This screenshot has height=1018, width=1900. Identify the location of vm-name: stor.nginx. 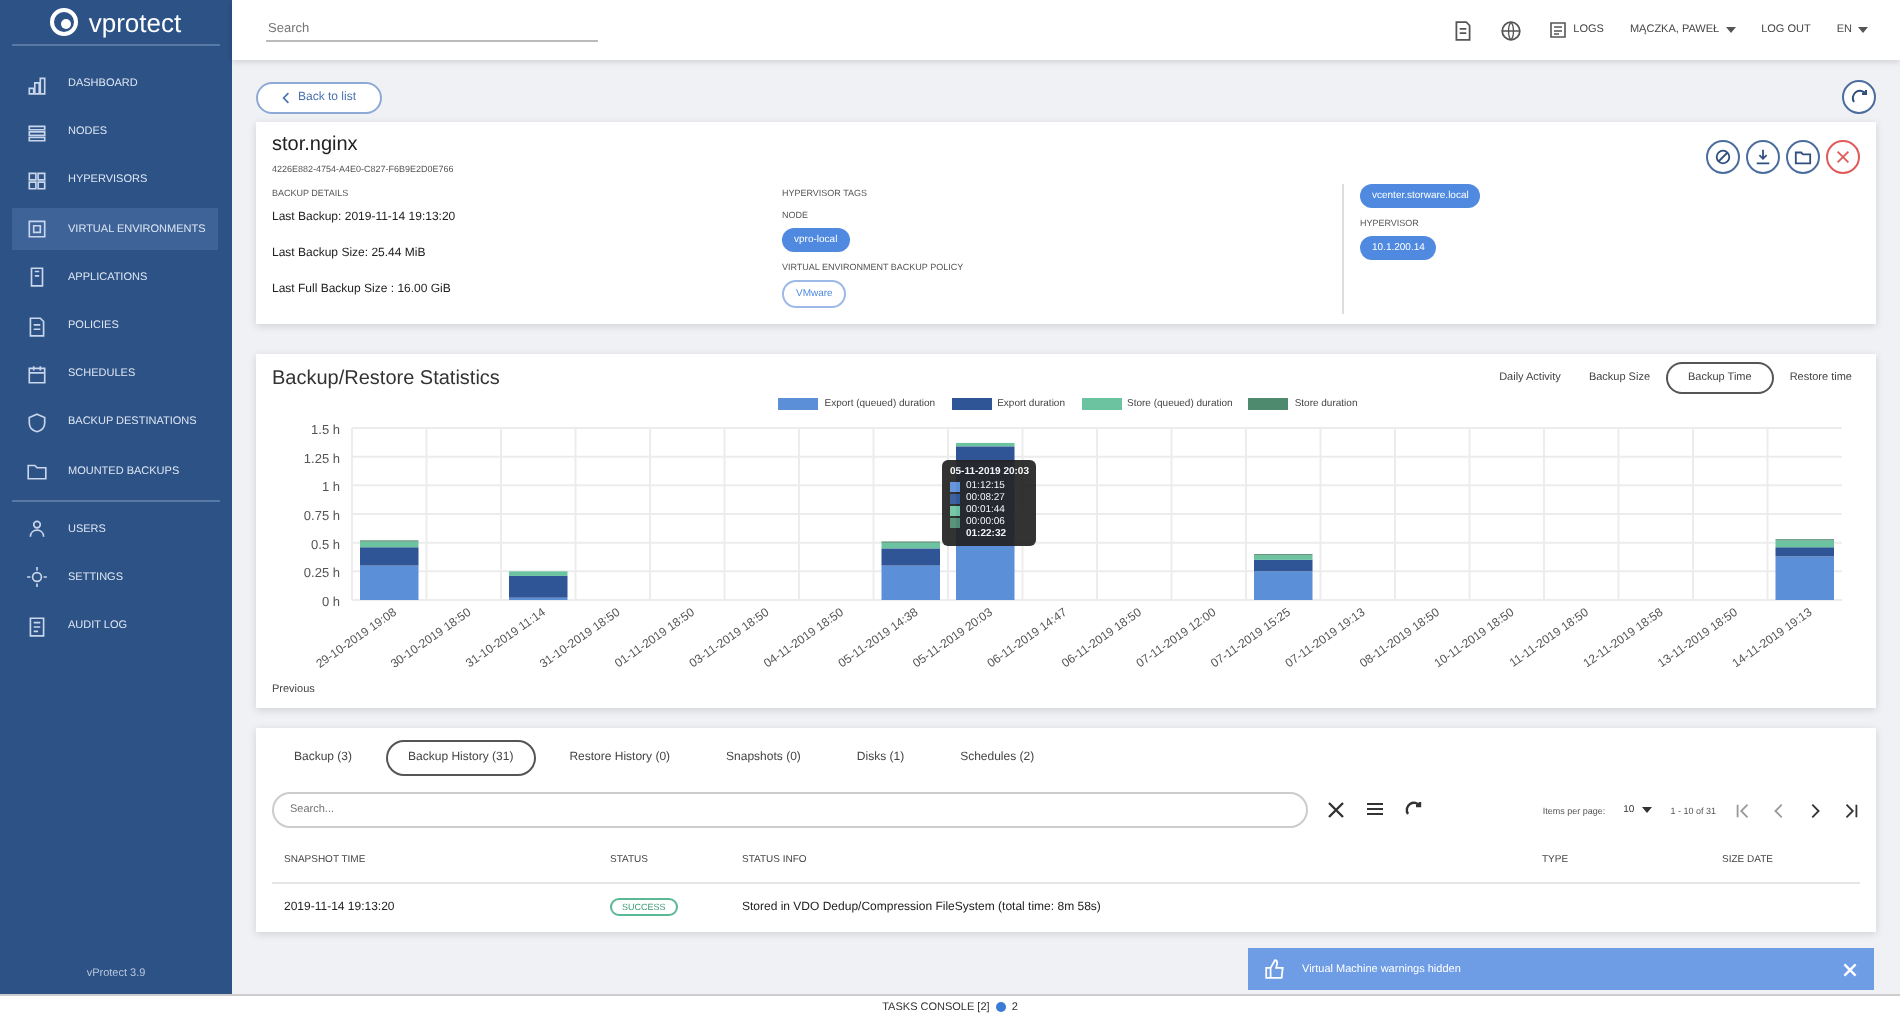
(316, 145).